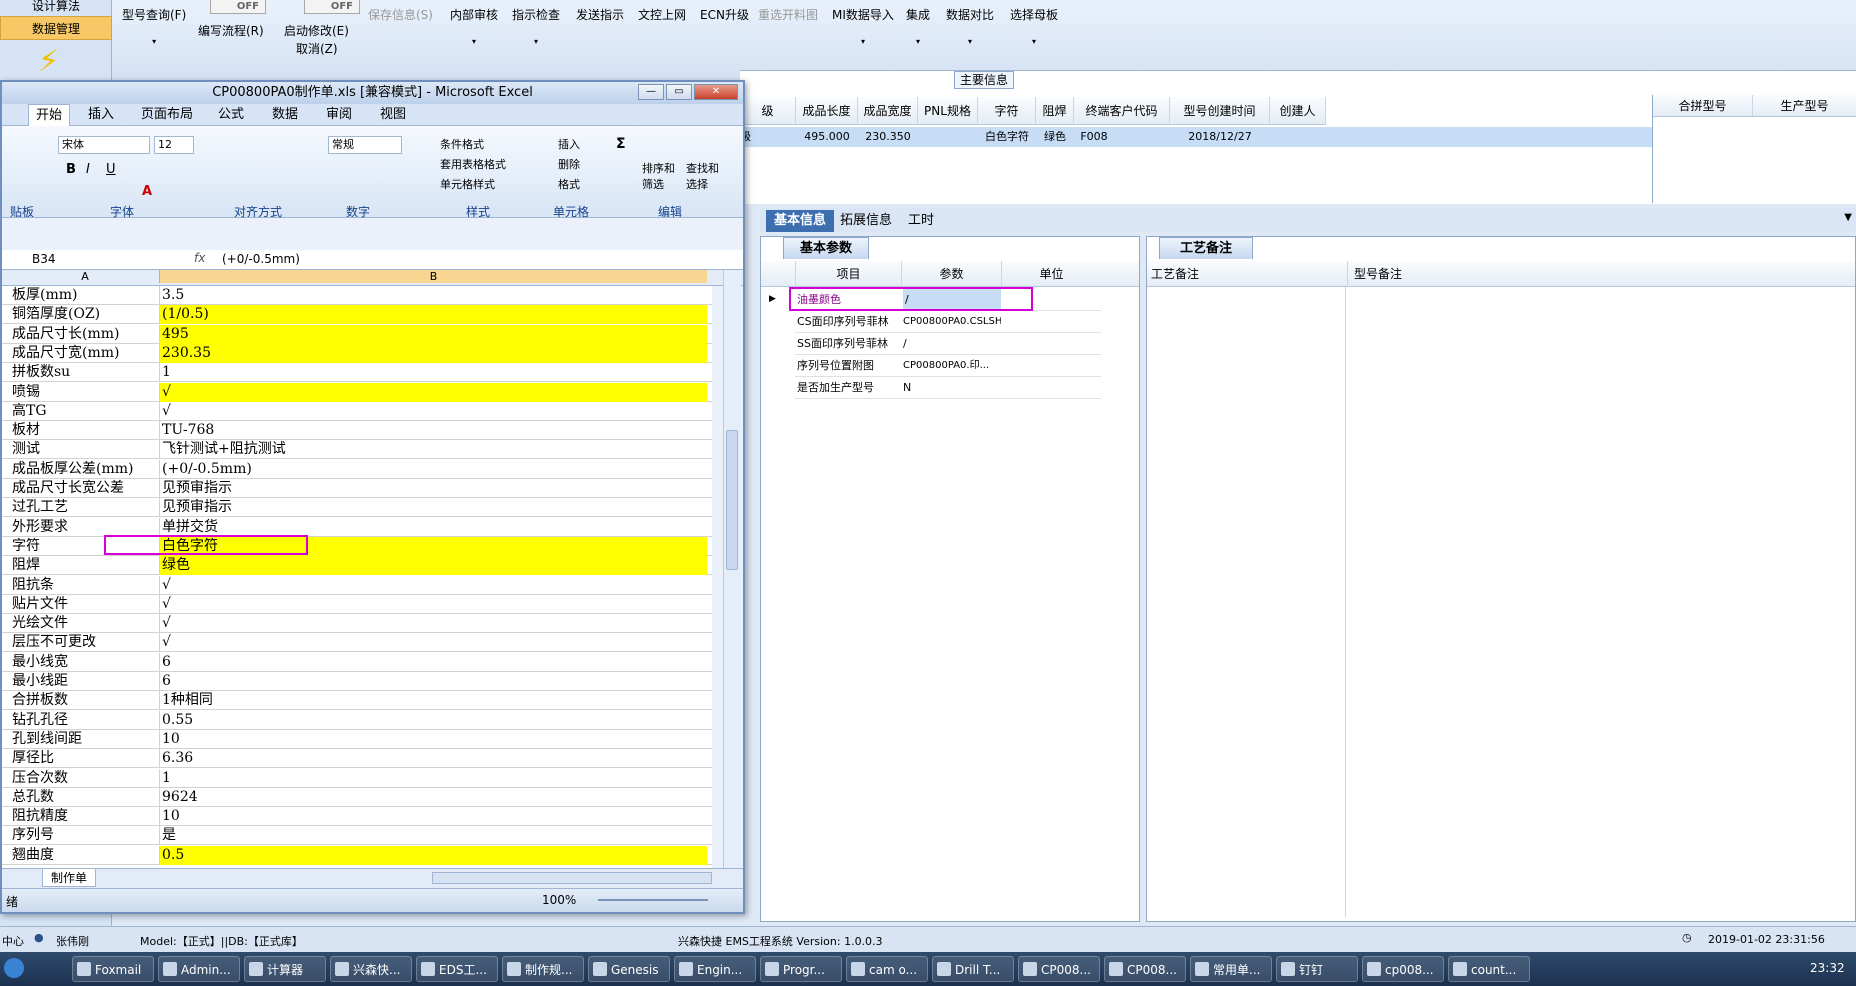  Describe the element at coordinates (433, 276) in the screenshot. I see `col-header-b: B` at that location.